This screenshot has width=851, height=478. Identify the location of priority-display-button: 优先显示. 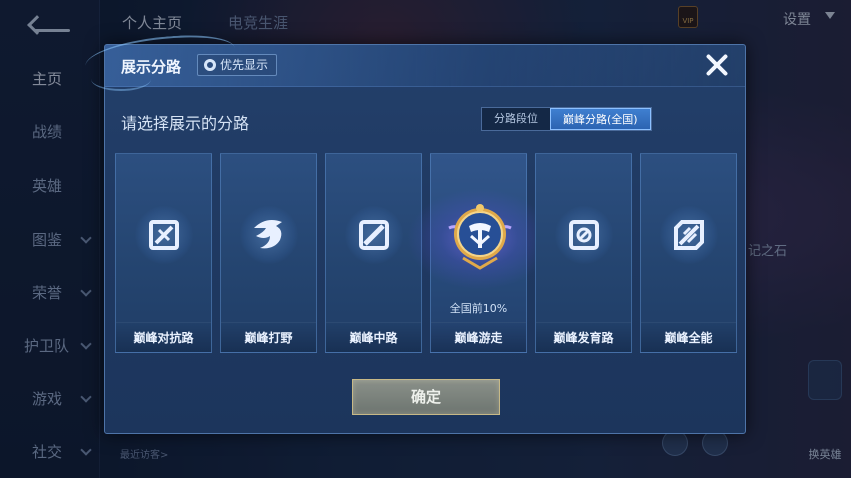
(237, 65).